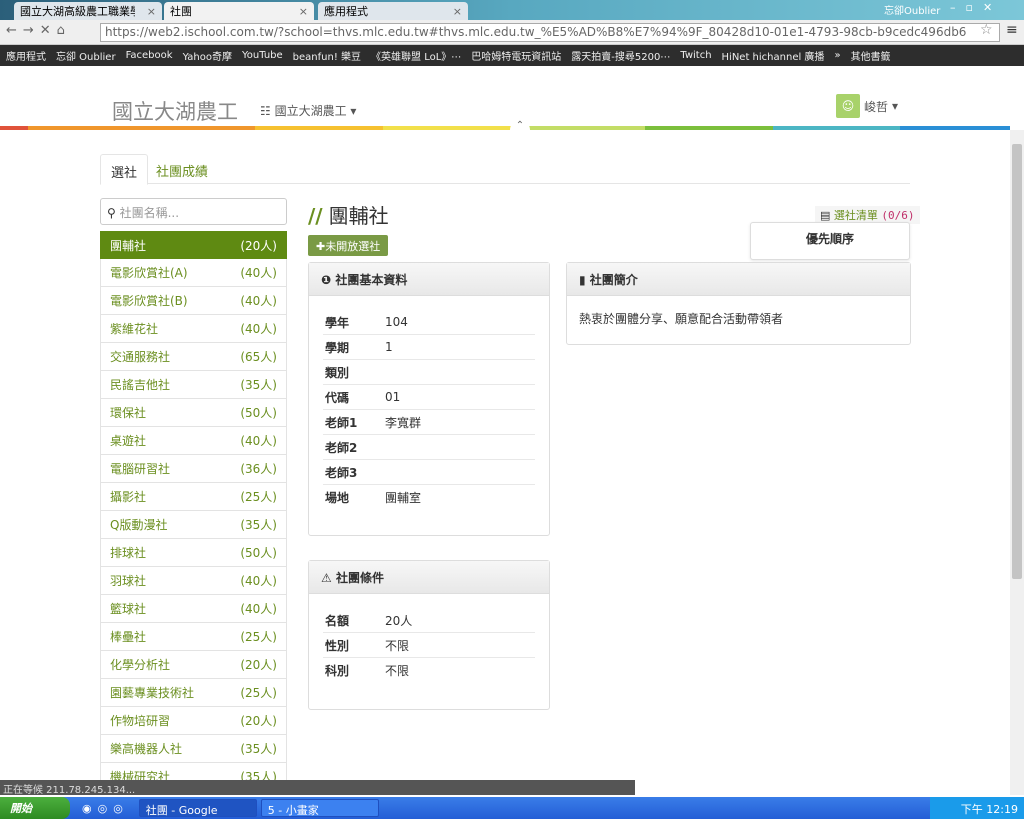 The width and height of the screenshot is (1024, 831). What do you see at coordinates (140, 721) in the screenshot?
I see `club-name: 作物培研習` at bounding box center [140, 721].